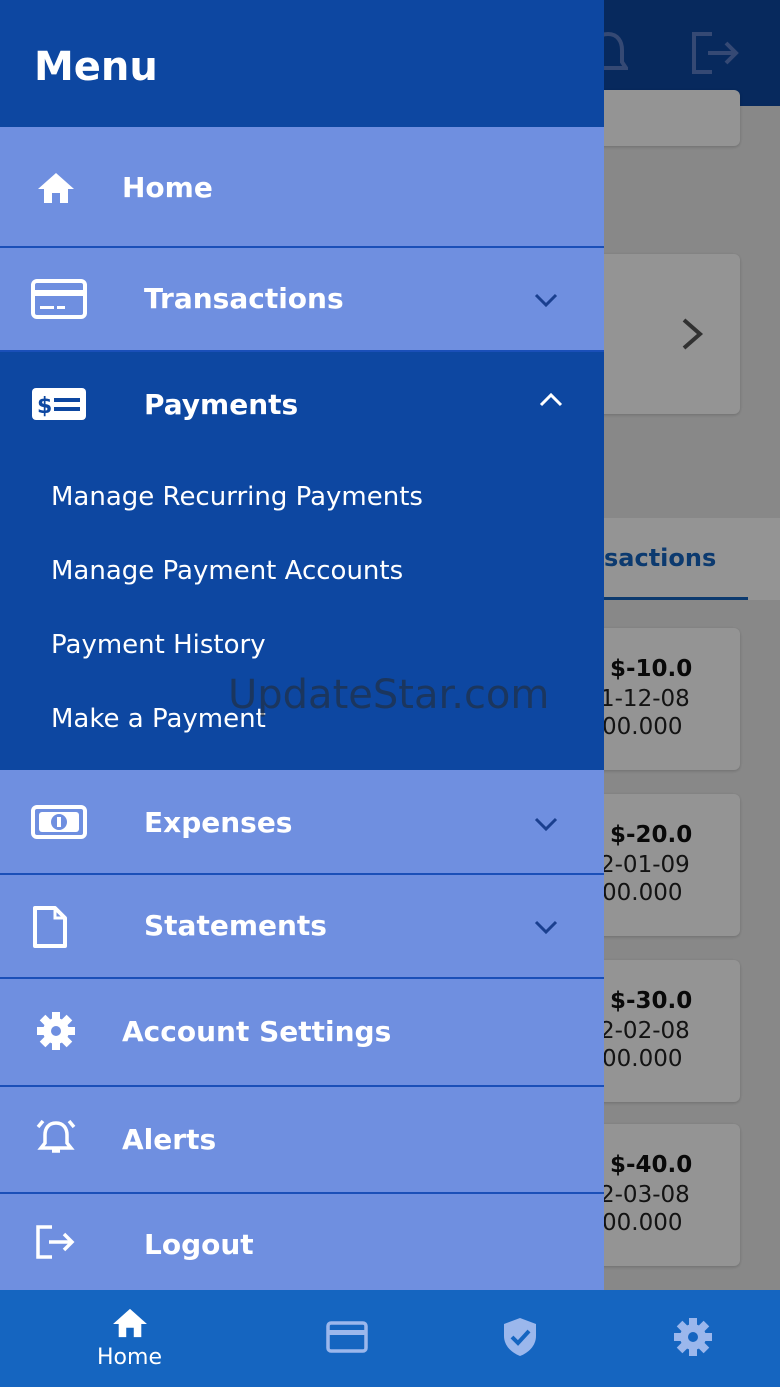 This screenshot has width=780, height=1387. I want to click on menu-item-logout: Logout, so click(302, 1242).